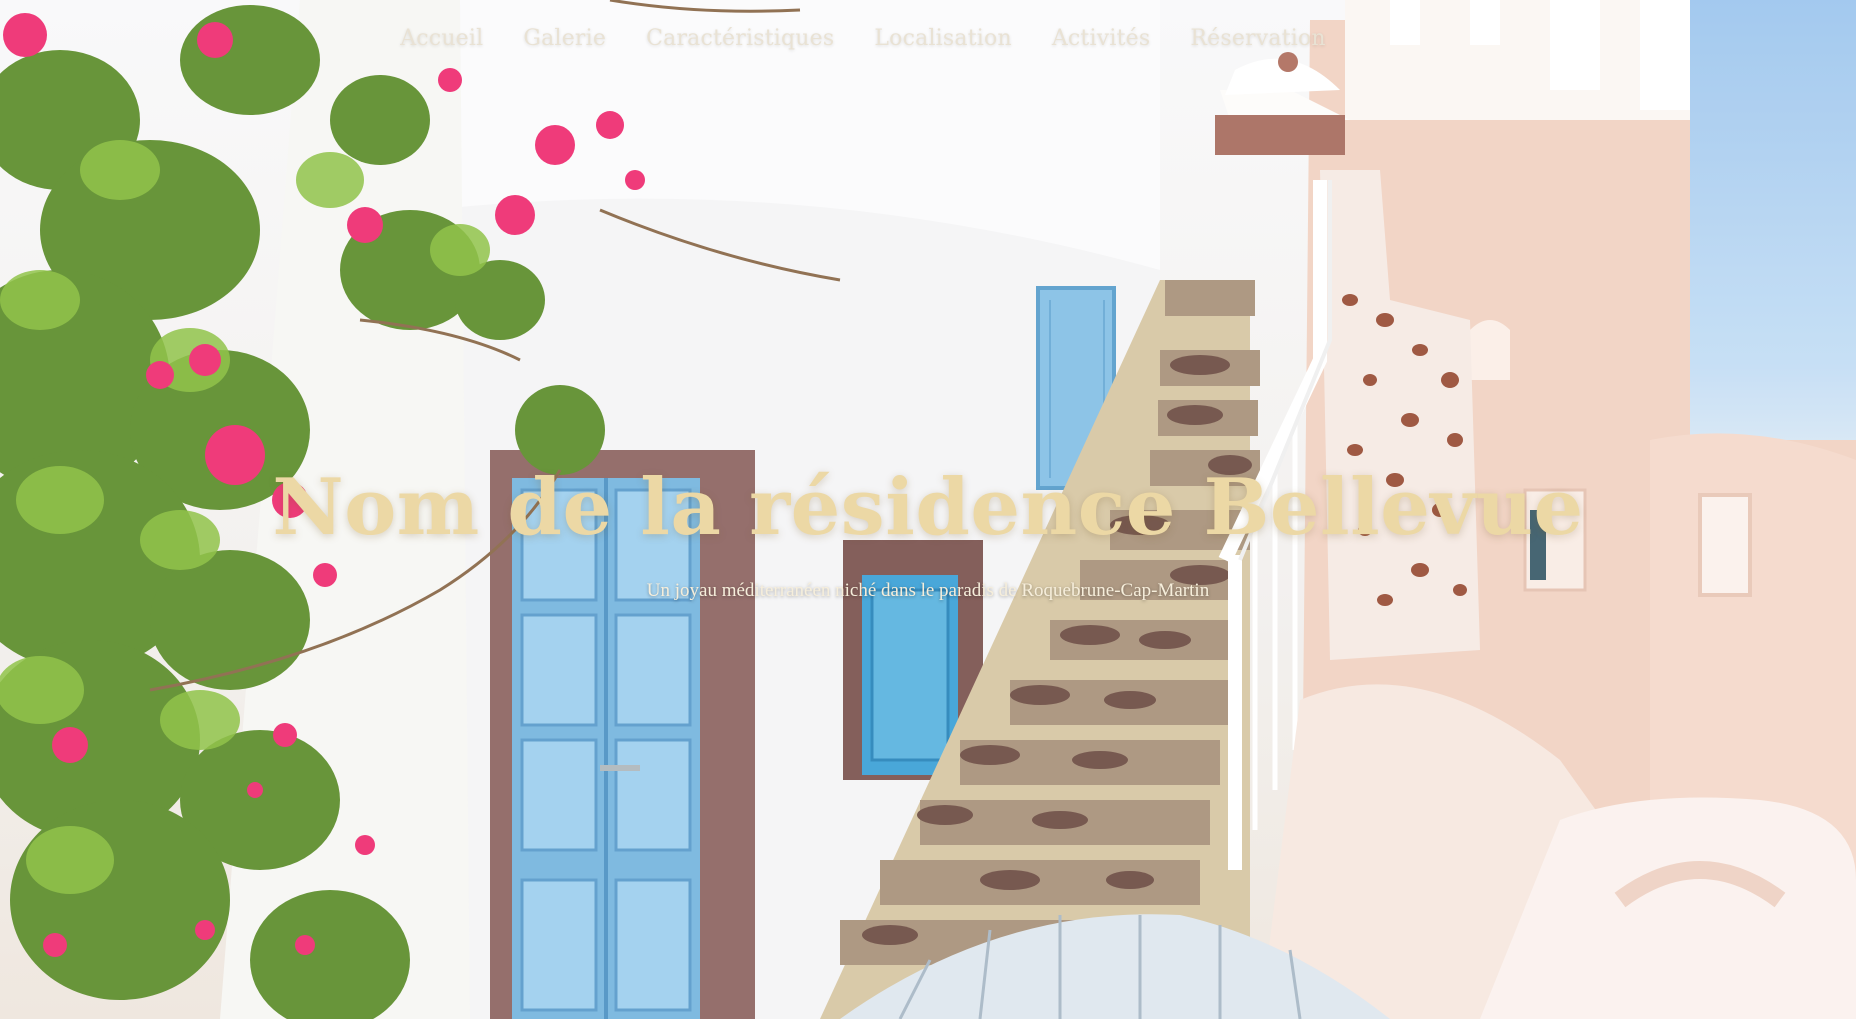  Describe the element at coordinates (928, 507) in the screenshot. I see `hero-title: Nom de la résidence Bellevue` at that location.